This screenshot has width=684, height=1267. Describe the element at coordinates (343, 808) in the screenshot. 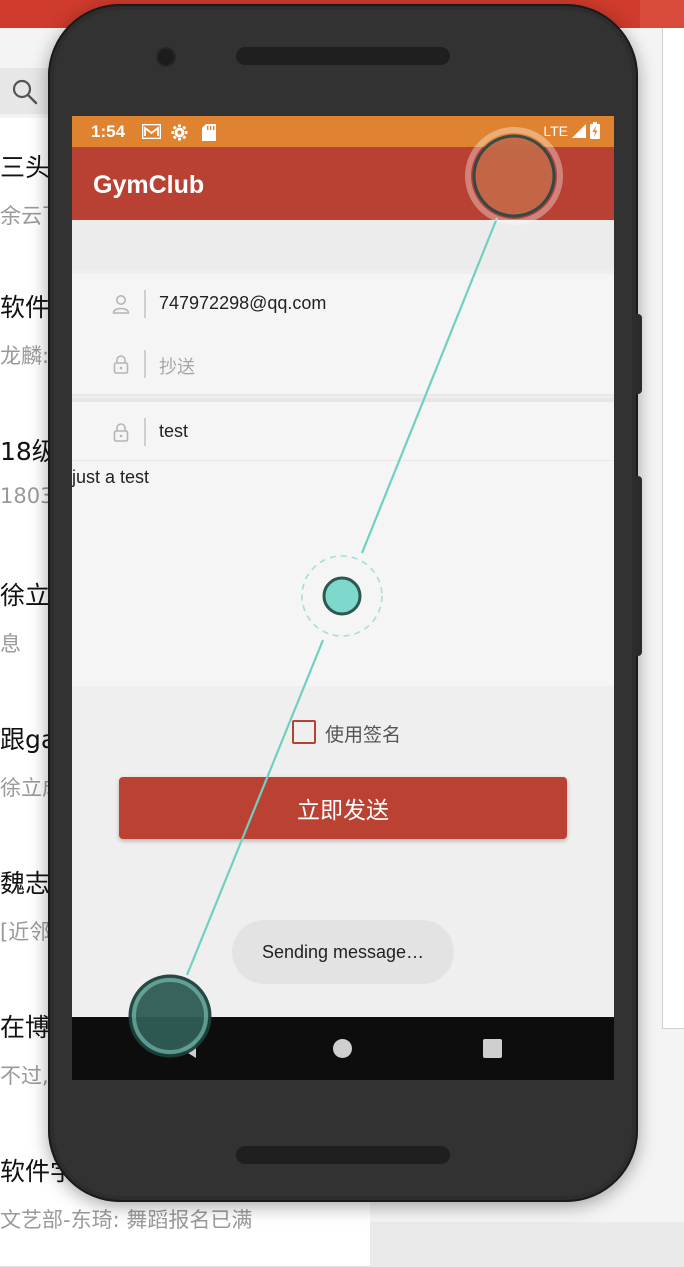

I see `send-button: 立即发送` at that location.